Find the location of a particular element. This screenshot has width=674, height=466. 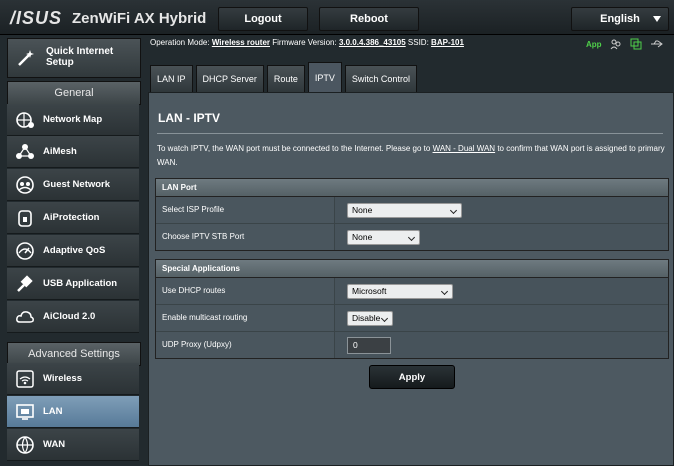

model-name: ZenWiFi AX Hybrid is located at coordinates (139, 18).